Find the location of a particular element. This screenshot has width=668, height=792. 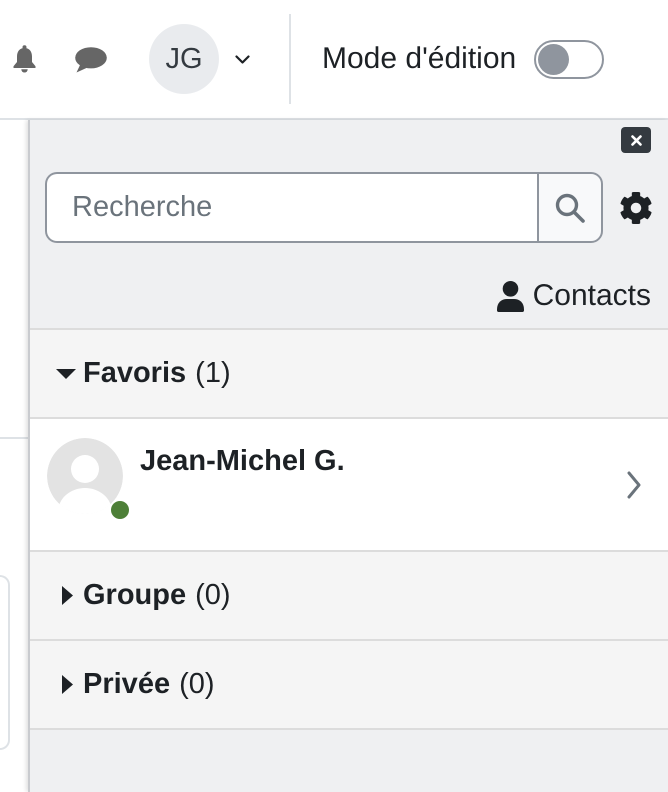

section-header: Favoris (1) is located at coordinates (349, 372).